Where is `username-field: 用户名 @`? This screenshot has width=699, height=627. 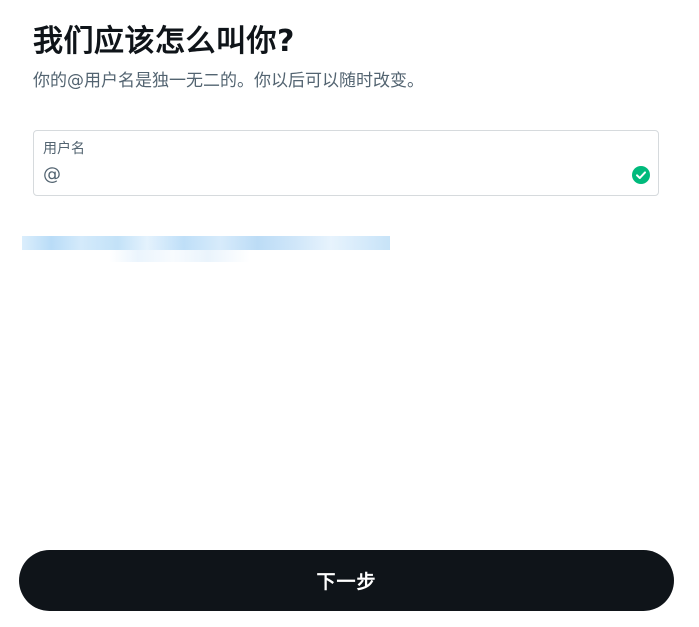 username-field: 用户名 @ is located at coordinates (346, 163).